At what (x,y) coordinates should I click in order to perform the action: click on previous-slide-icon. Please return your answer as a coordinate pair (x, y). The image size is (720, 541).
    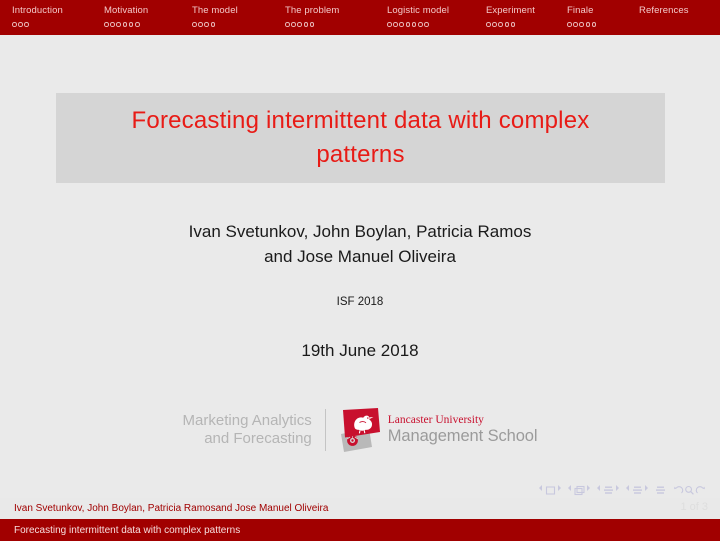
    Looking at the image, I should click on (540, 488).